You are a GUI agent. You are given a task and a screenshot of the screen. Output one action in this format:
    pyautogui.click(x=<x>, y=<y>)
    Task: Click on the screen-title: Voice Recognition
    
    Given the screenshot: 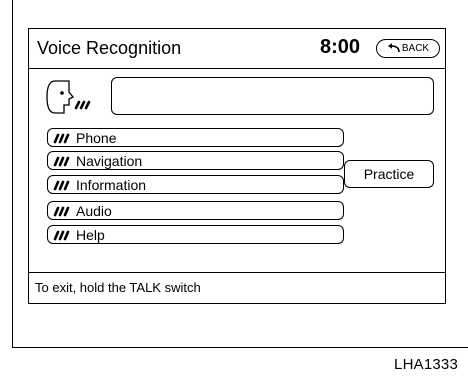 What is the action you would take?
    pyautogui.click(x=109, y=48)
    